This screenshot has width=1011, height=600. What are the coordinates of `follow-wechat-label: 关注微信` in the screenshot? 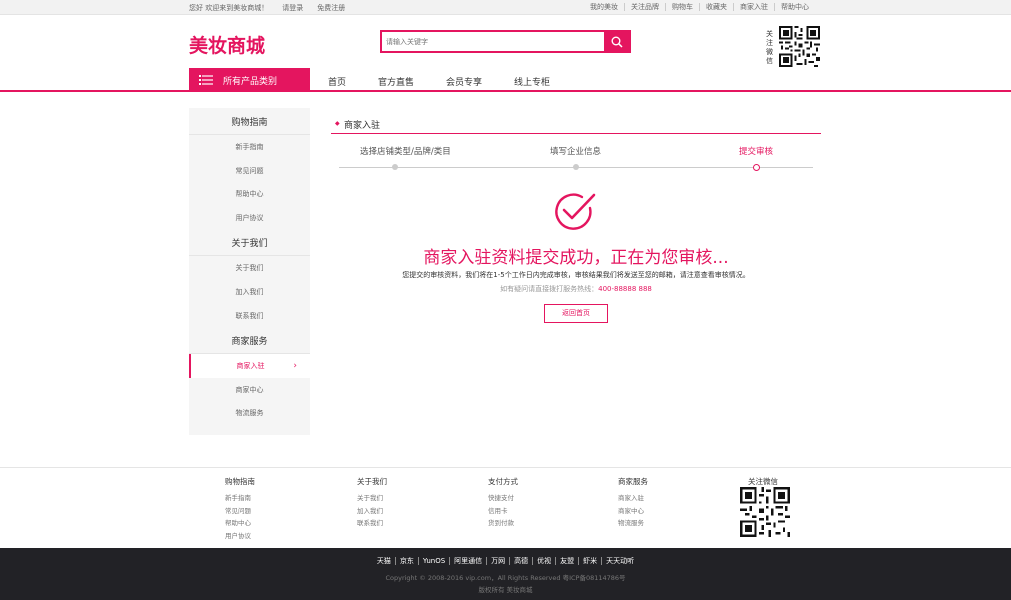 It's located at (769, 47).